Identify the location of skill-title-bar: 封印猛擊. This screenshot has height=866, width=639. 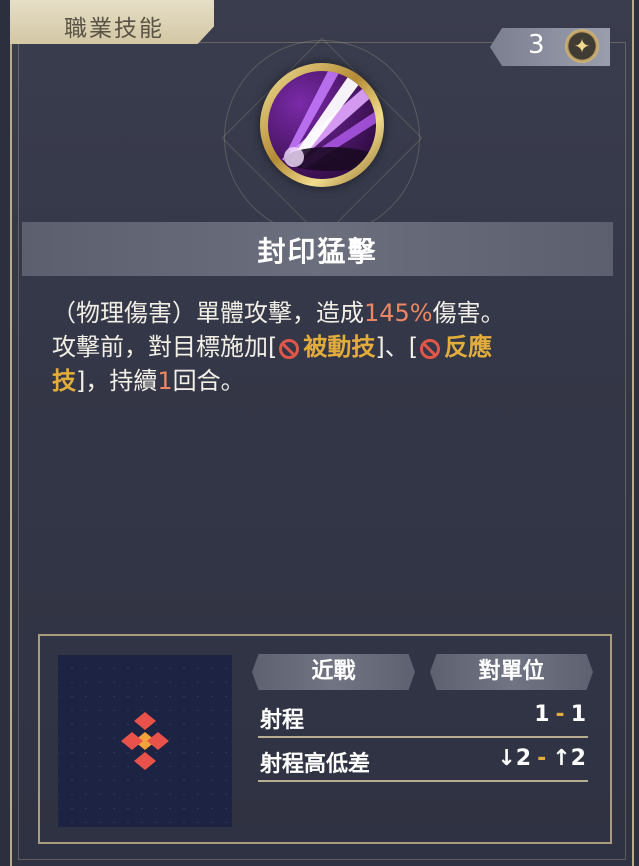
(317, 249).